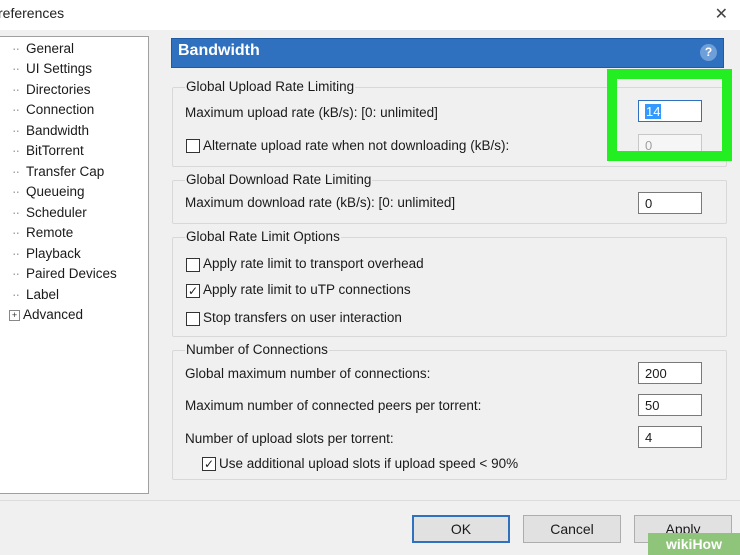 The width and height of the screenshot is (740, 555). I want to click on page-title: Bandwidth, so click(219, 50).